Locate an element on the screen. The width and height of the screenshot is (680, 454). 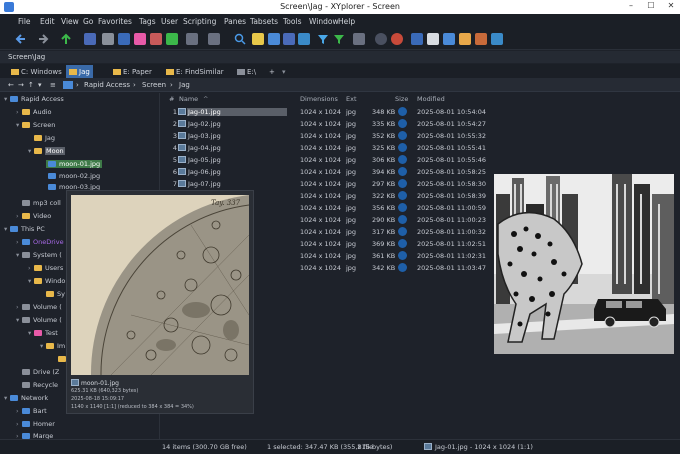
filter-icon is located at coordinates (323, 39).